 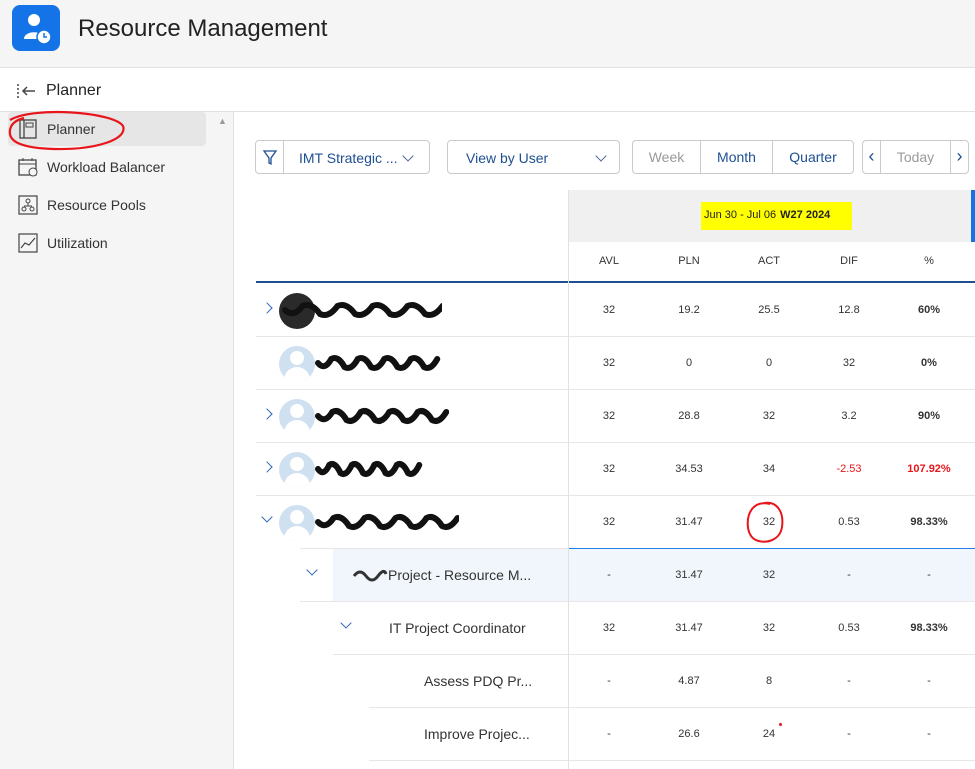 I want to click on table-row: 32 34.53 34 -2.53 107.92%, so click(x=487, y=469).